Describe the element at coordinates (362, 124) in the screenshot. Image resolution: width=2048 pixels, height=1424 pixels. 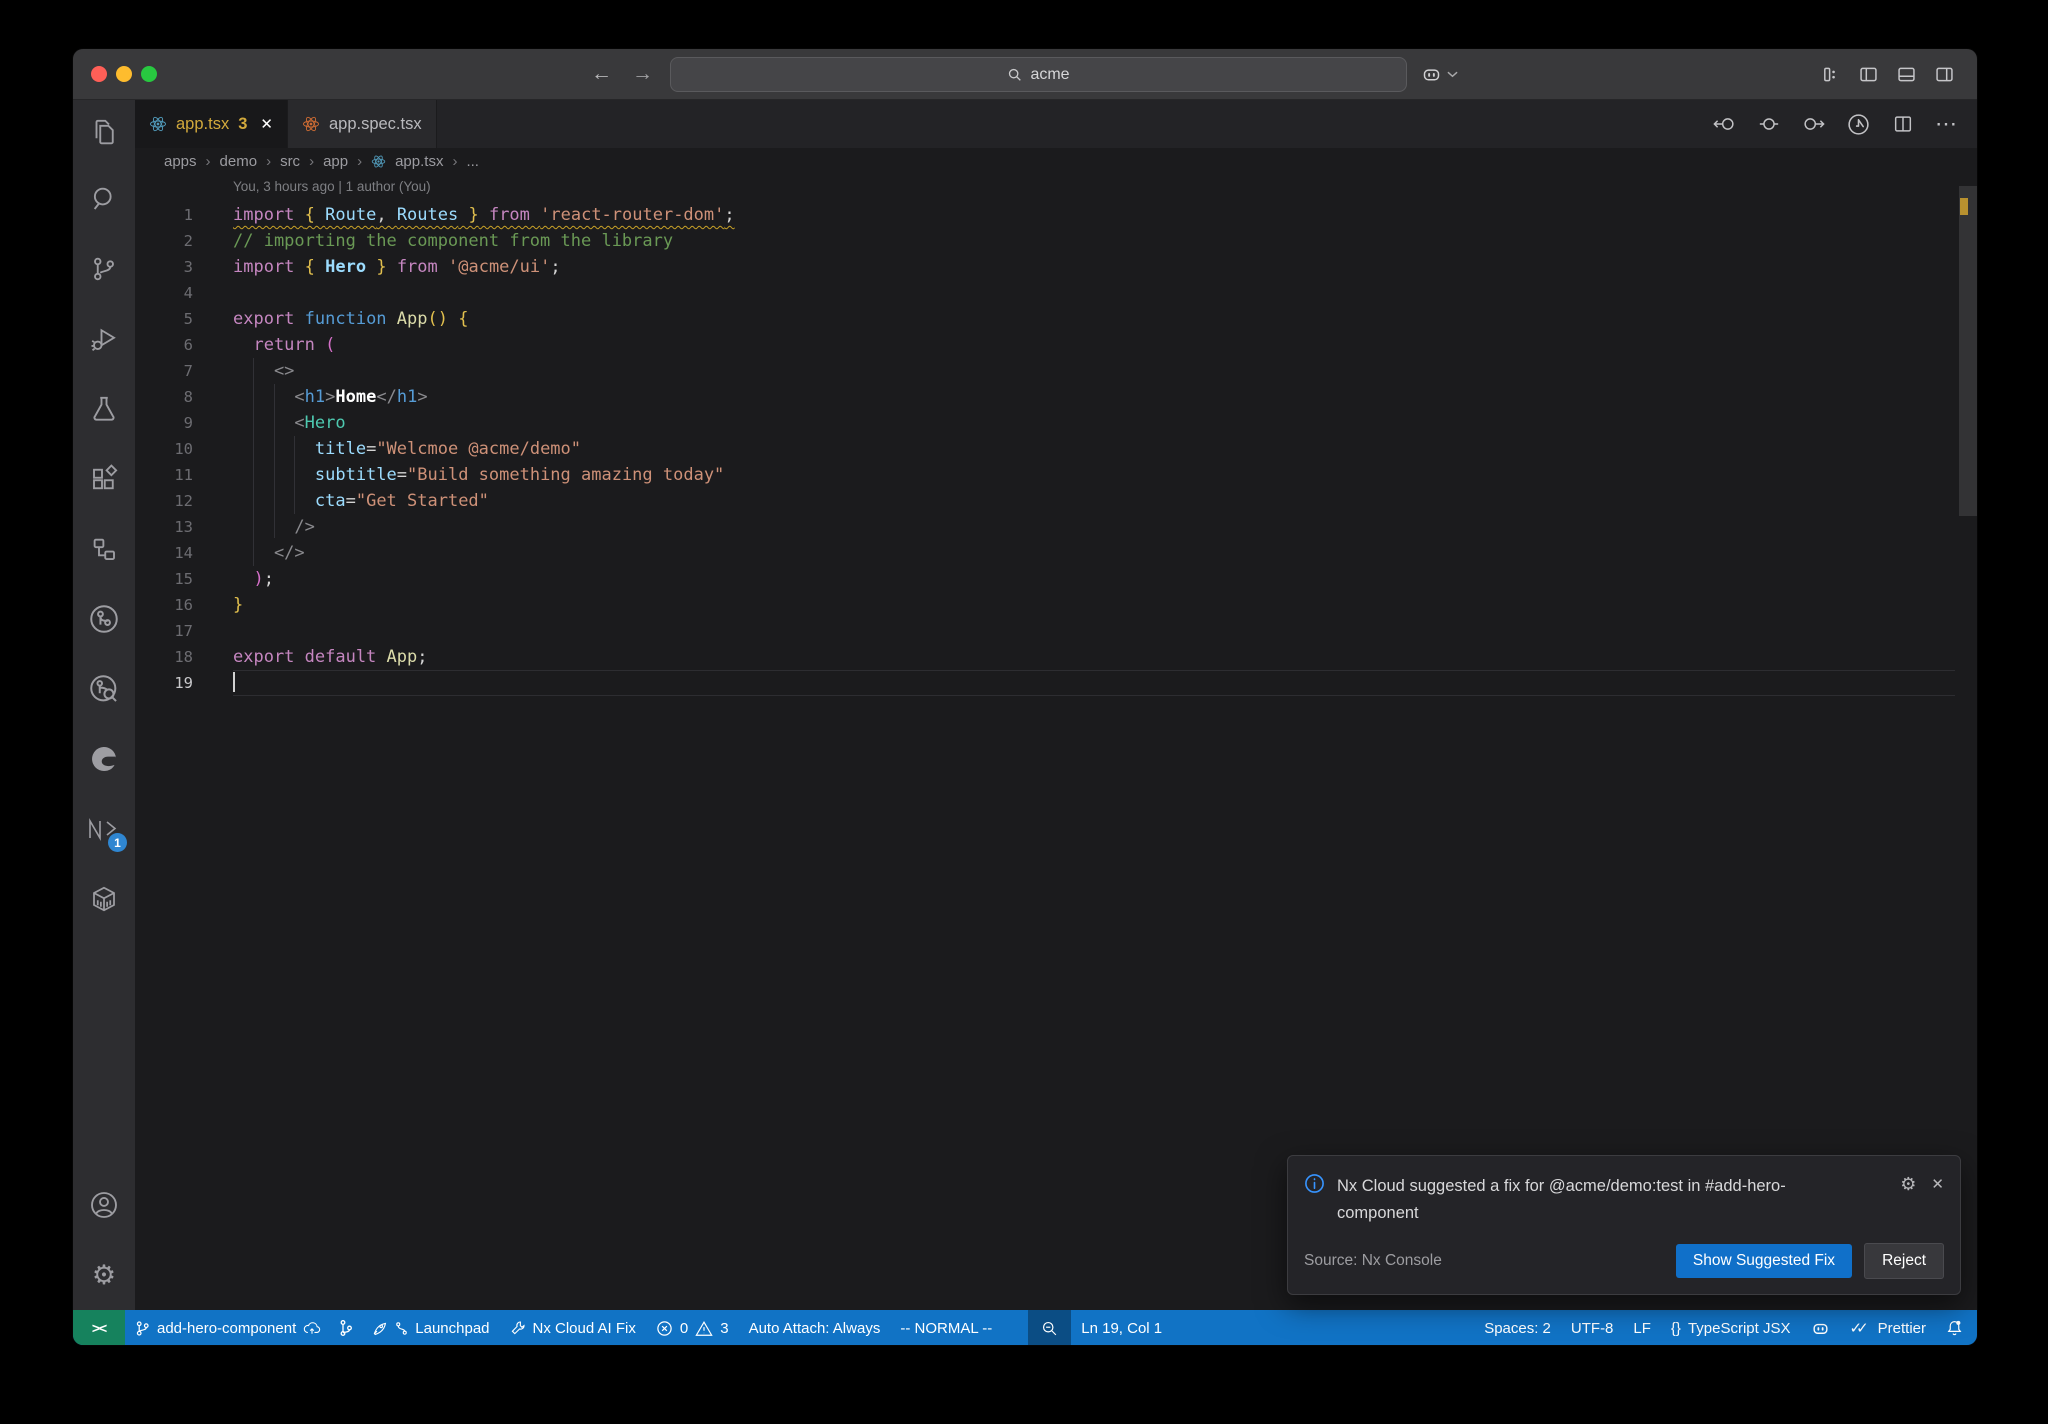
I see `tab-app-spec-tsx: app.spec.tsx` at that location.